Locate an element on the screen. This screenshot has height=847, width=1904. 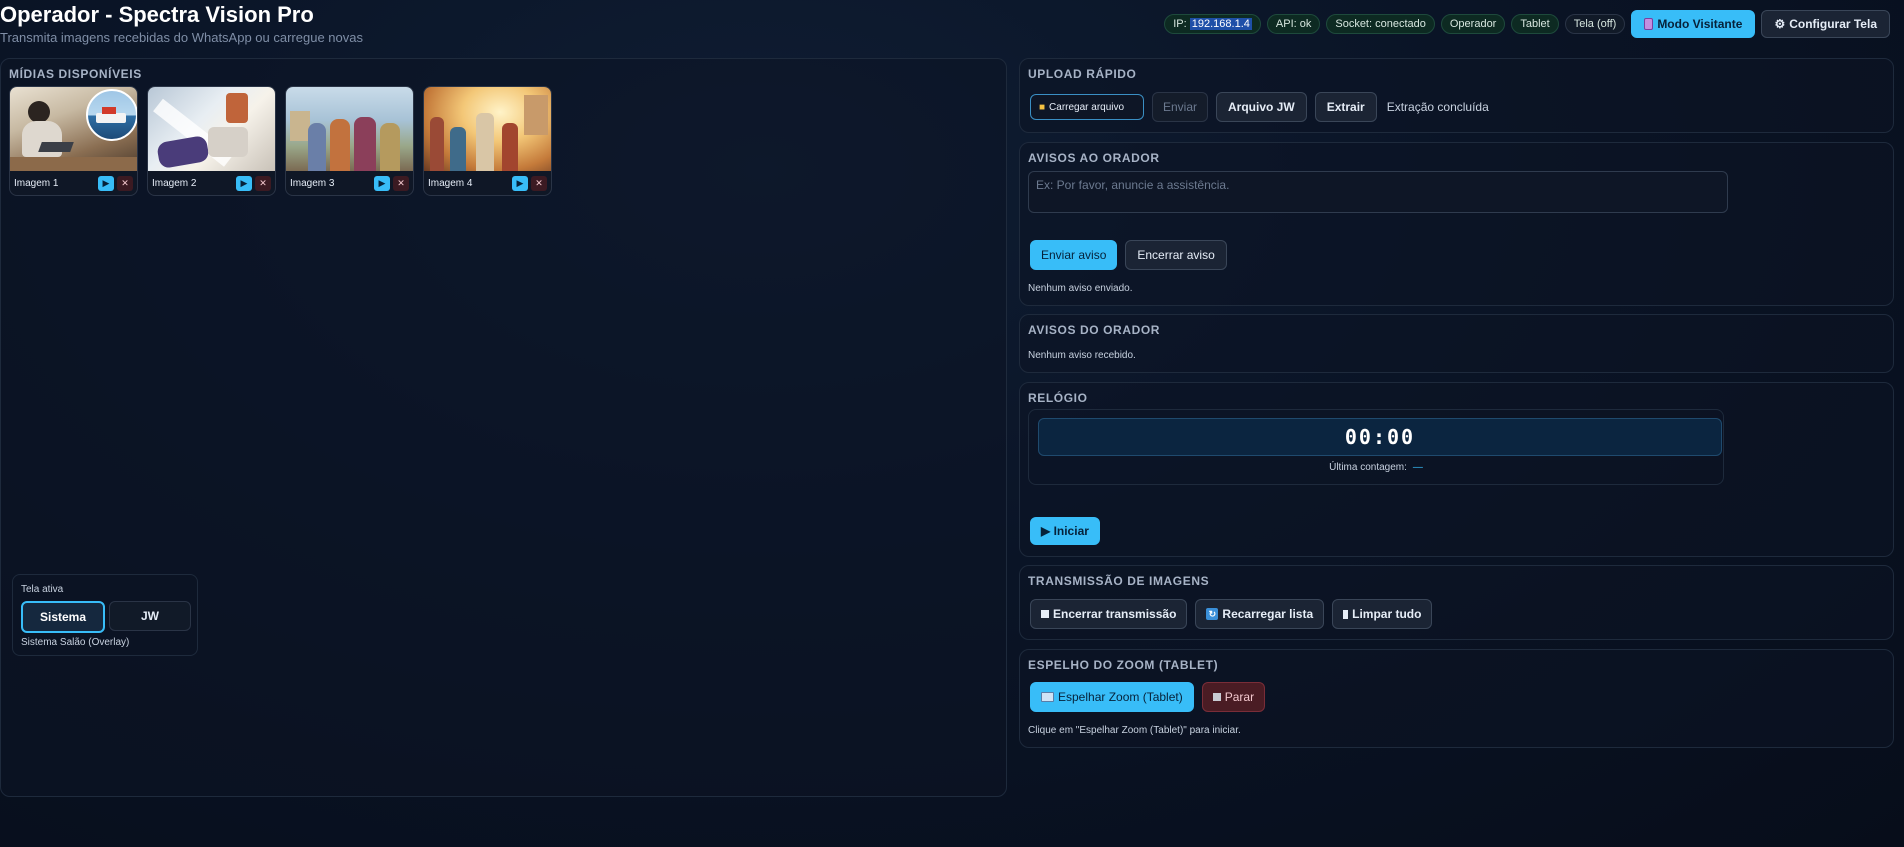
mirror-zoom-label: Espelhar Zoom (Tablet) is located at coordinates (1120, 697).